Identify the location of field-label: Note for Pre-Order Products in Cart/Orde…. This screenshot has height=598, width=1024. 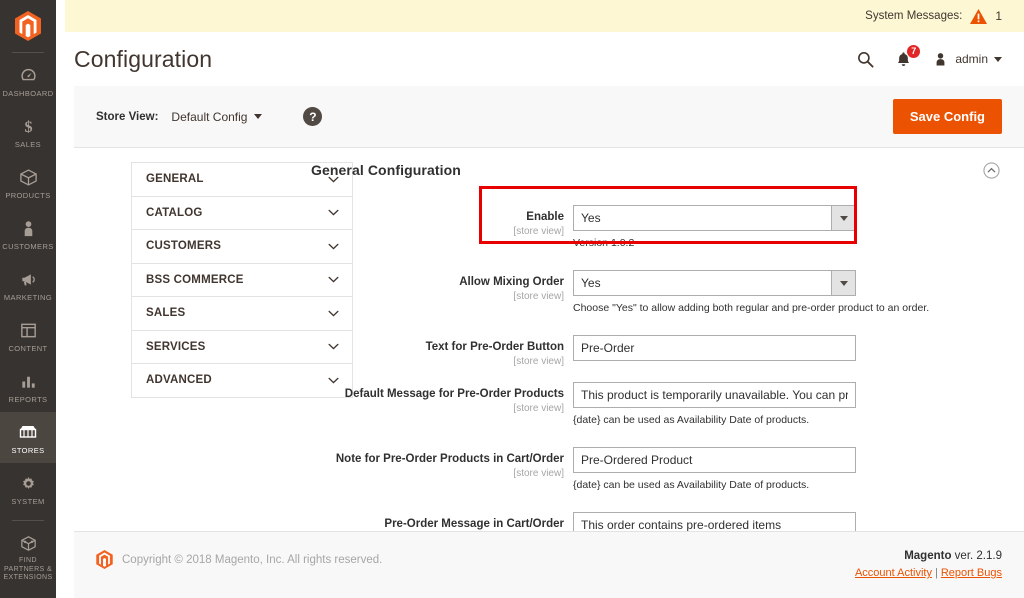
(449, 459).